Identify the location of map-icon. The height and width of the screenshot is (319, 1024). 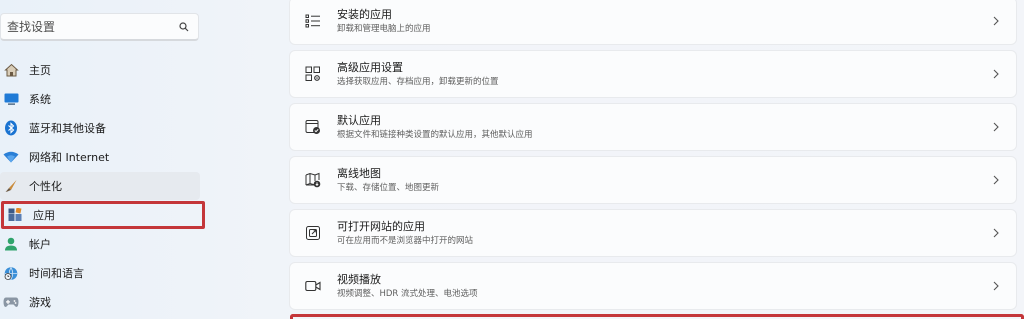
(313, 180).